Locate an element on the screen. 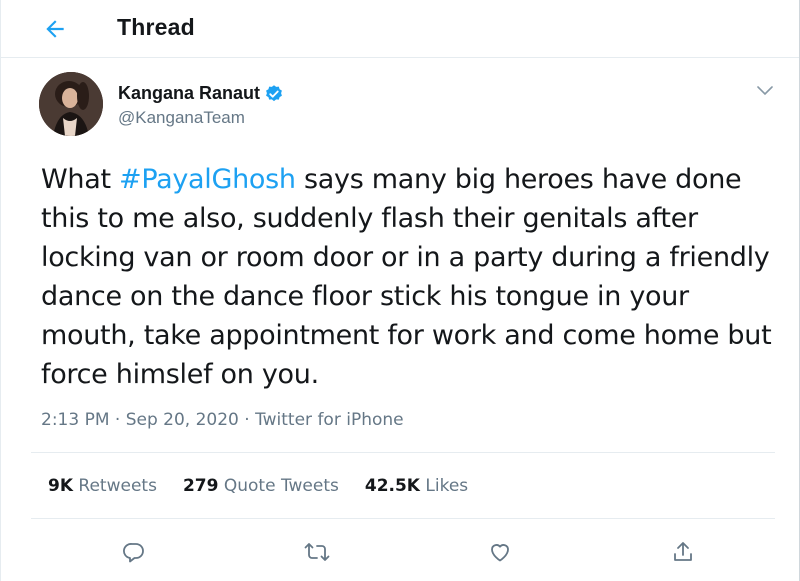  more-options-button is located at coordinates (765, 91).